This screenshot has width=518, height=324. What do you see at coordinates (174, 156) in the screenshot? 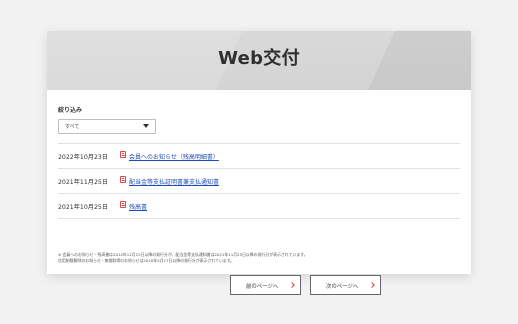
I see `document-link: 会員へのお知らせ（残高明細書）` at bounding box center [174, 156].